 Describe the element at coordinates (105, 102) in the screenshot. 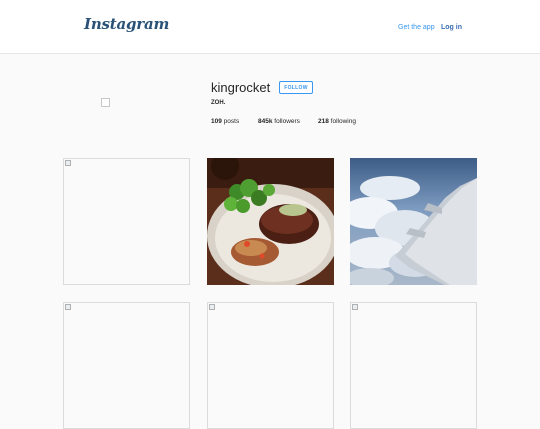

I see `profile-avatar` at that location.